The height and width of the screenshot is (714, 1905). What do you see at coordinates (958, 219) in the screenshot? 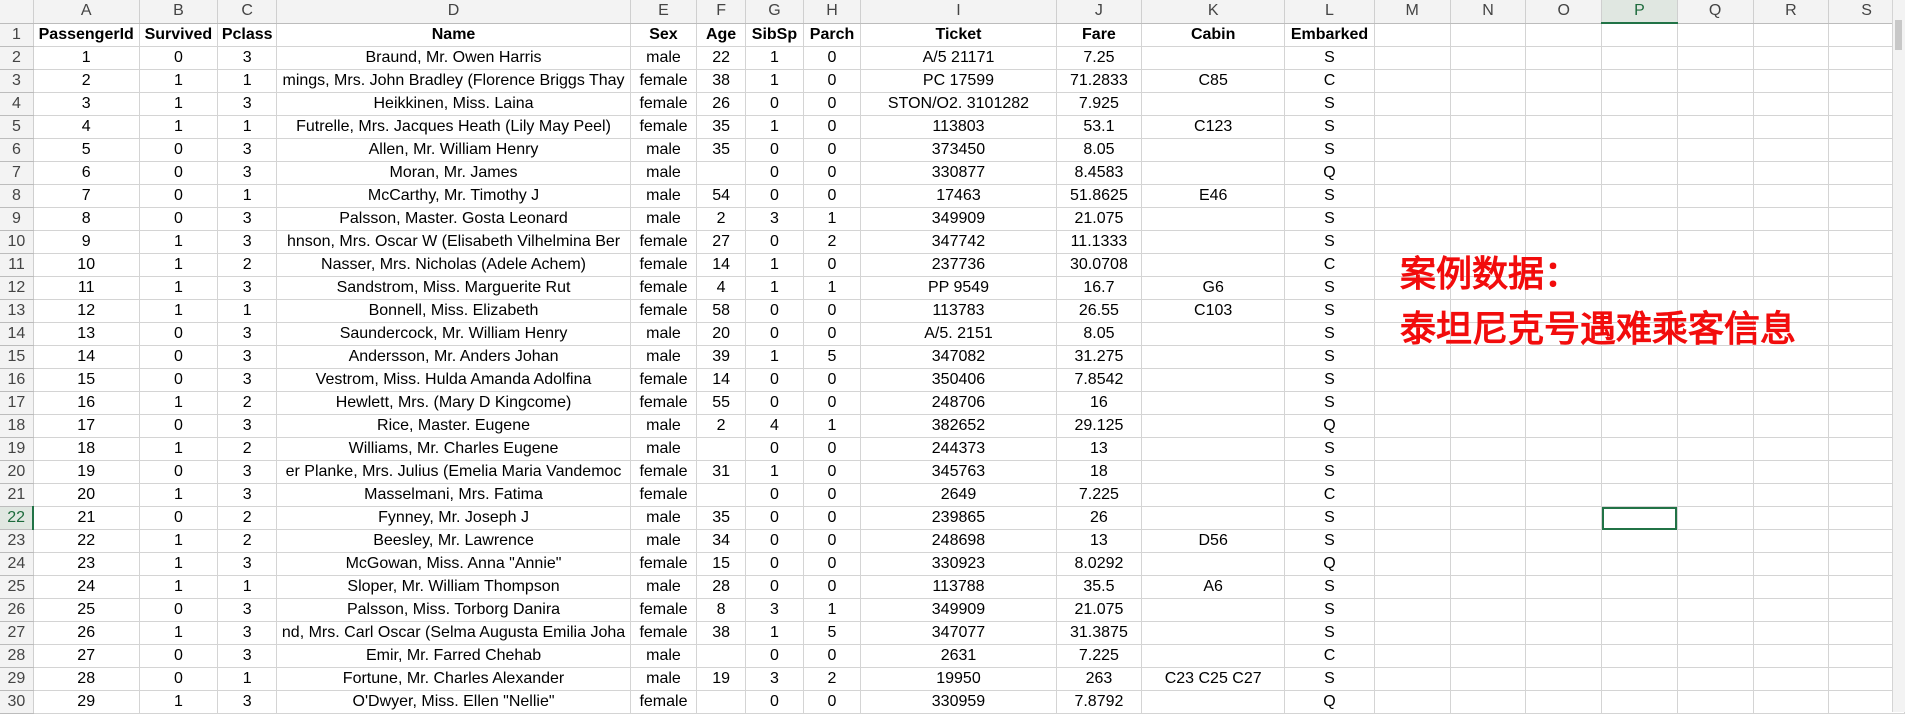
I see `cell-i9: 349909` at bounding box center [958, 219].